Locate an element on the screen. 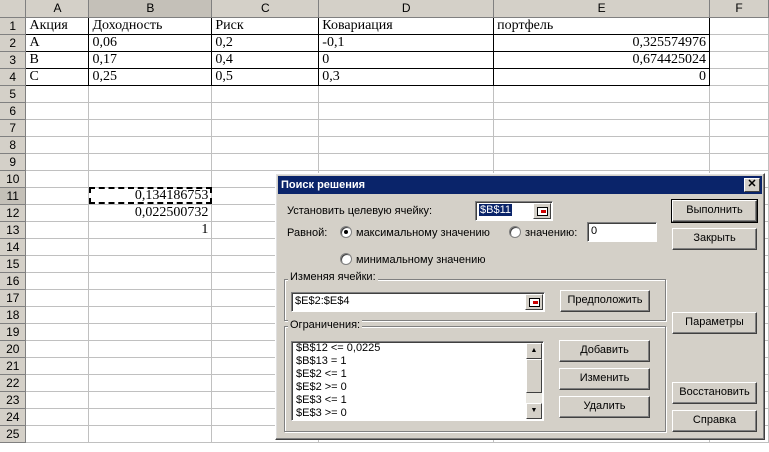 This screenshot has width=769, height=452. cell-f1 is located at coordinates (739, 26).